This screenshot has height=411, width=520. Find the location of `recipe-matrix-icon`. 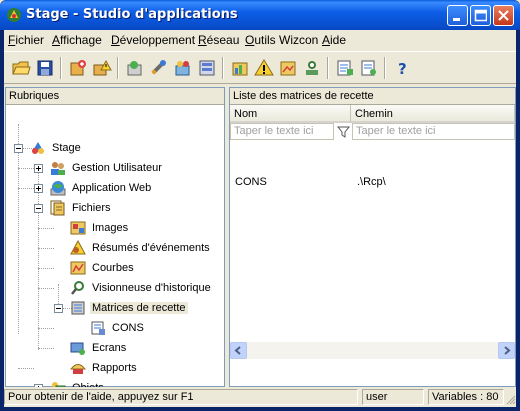

recipe-matrix-icon is located at coordinates (78, 308).